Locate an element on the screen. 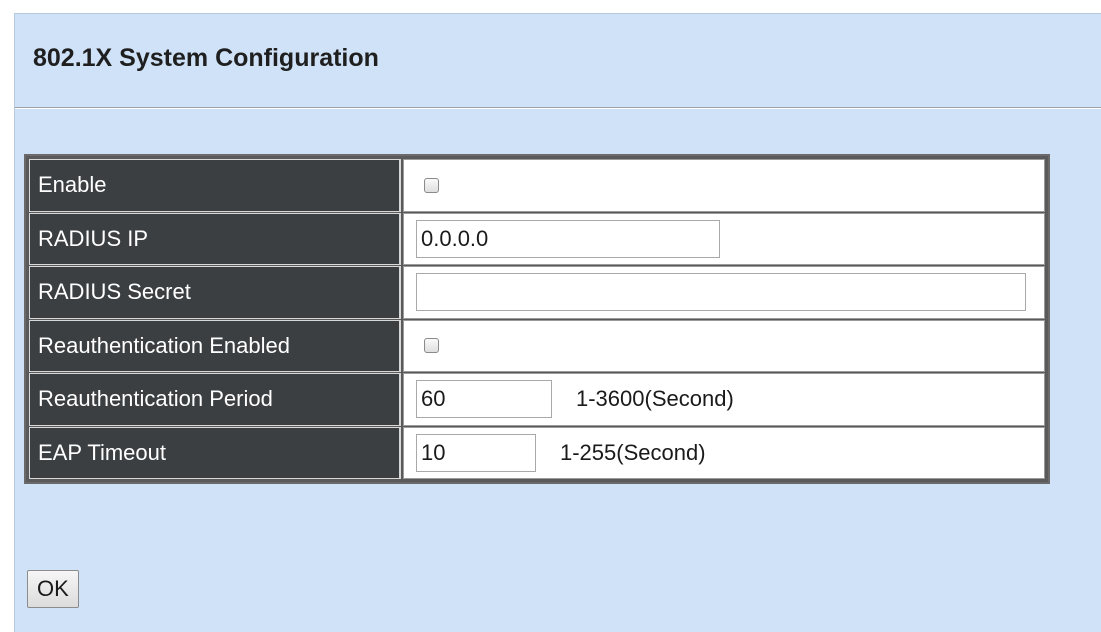 This screenshot has height=632, width=1101. radius-ip-input is located at coordinates (568, 238).